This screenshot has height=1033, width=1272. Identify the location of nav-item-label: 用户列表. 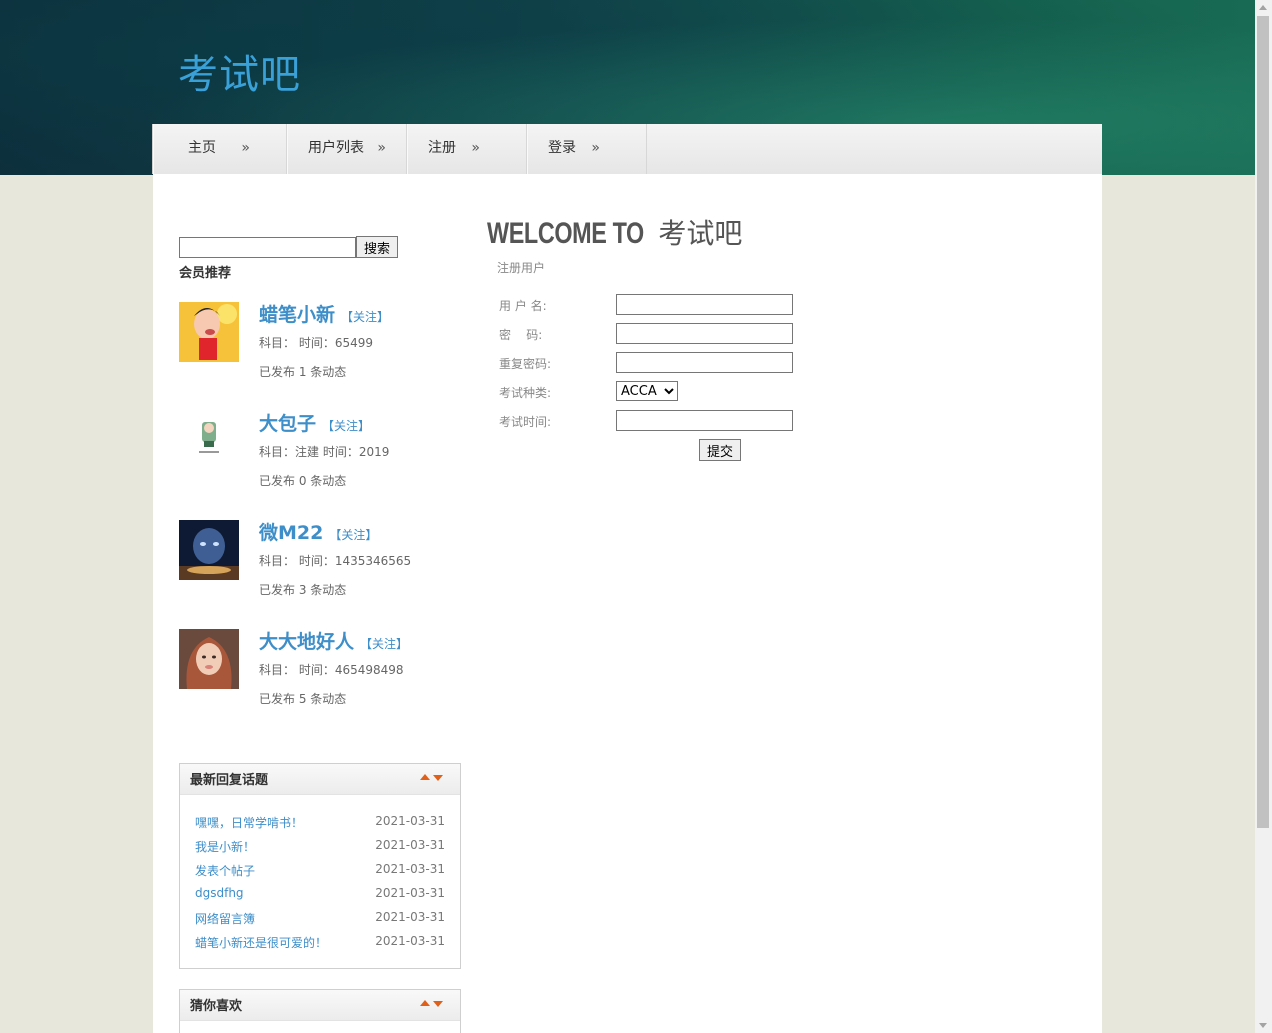
(336, 148).